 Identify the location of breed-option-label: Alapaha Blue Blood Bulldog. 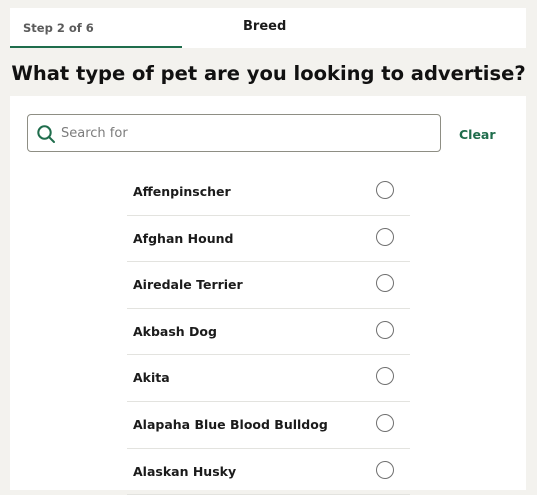
(230, 424).